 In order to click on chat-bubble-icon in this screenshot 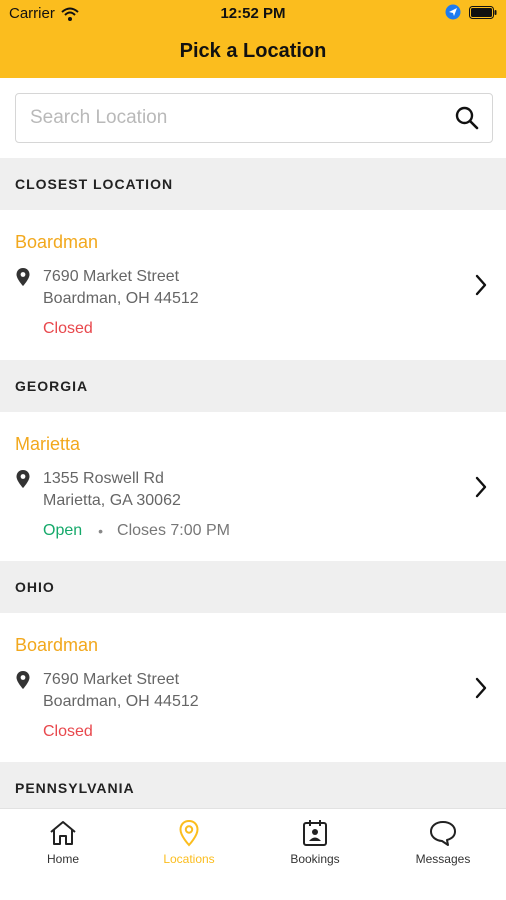, I will do `click(443, 833)`.